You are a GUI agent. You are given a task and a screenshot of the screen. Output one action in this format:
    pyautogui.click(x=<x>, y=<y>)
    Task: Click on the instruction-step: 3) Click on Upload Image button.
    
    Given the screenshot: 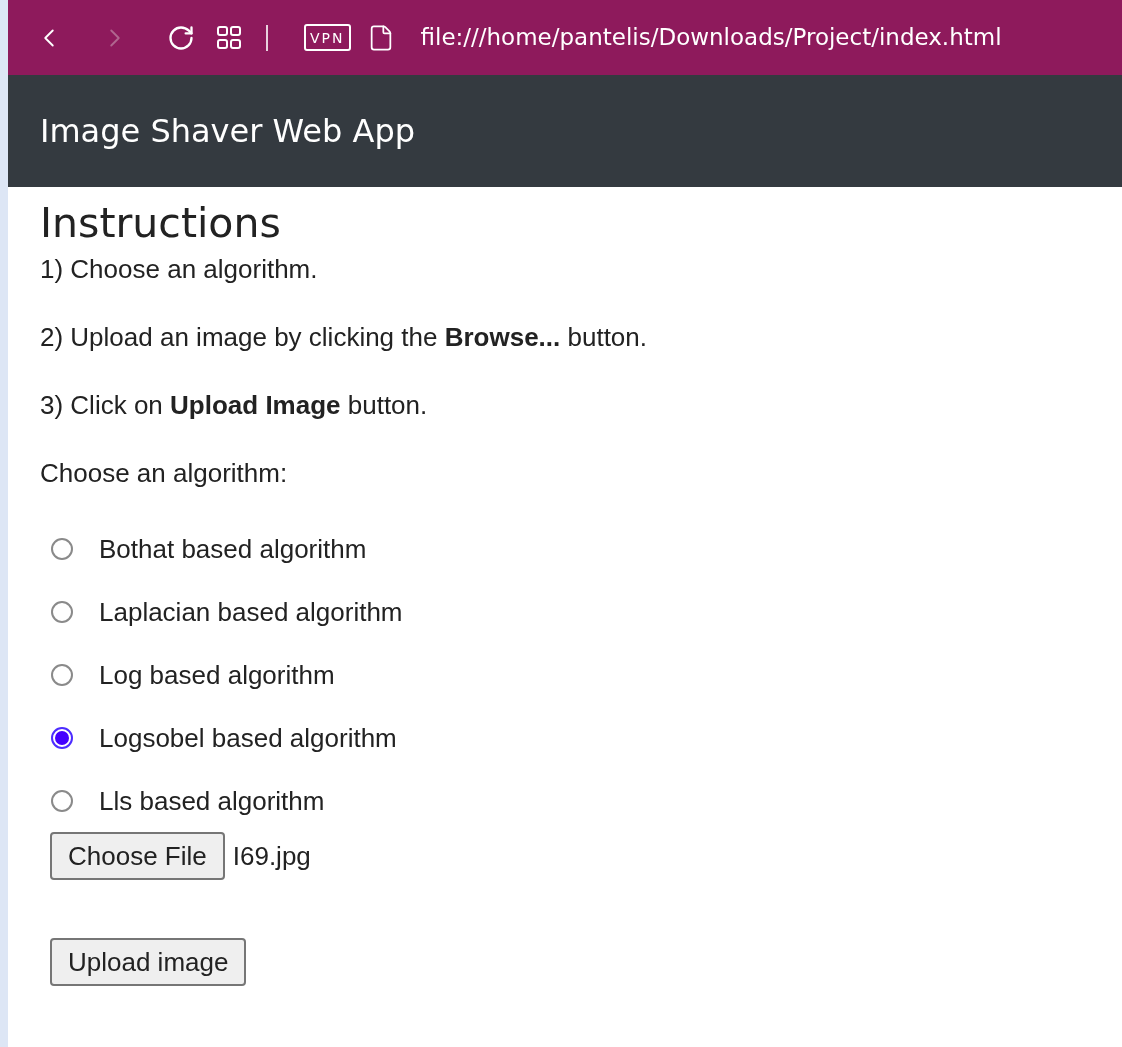 What is the action you would take?
    pyautogui.click(x=234, y=405)
    